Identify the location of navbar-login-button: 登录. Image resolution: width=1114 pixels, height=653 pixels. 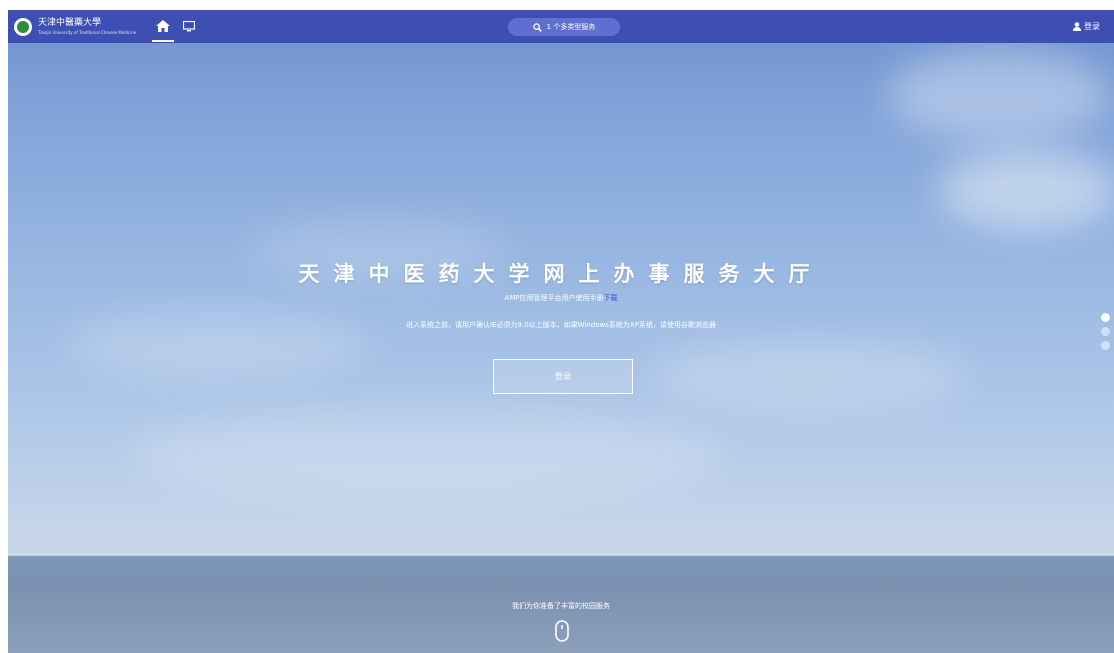
(1086, 26).